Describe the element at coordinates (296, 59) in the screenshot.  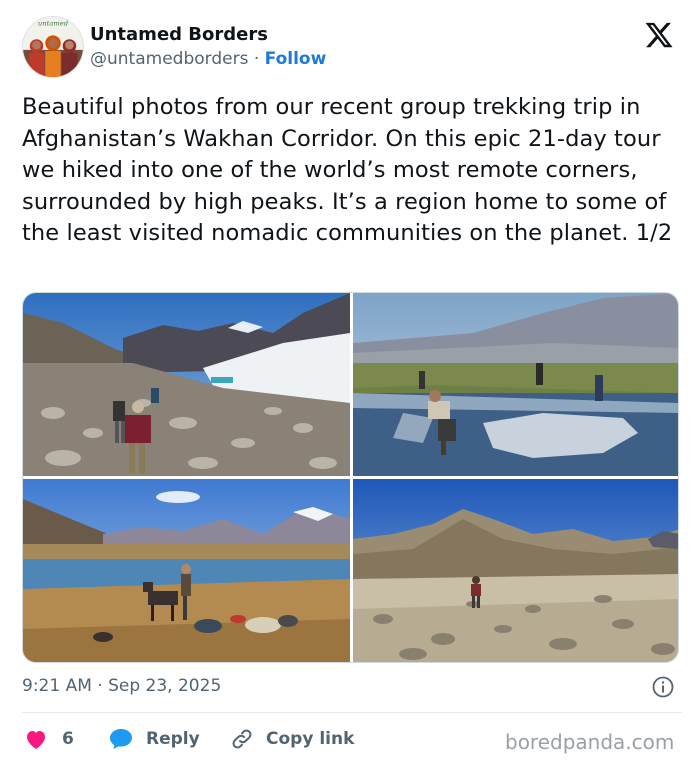
I see `follow-button: Follow` at that location.